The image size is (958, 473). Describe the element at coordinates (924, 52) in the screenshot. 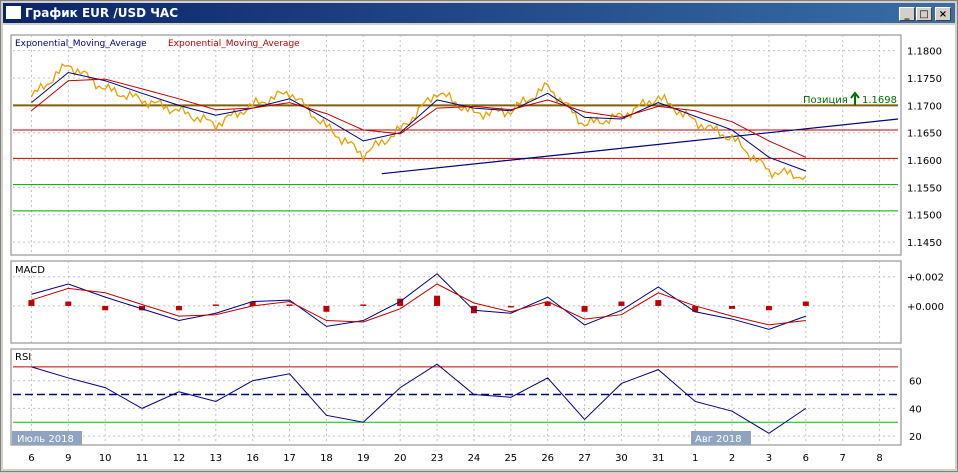

I see `price-tick-label: 1.1800` at that location.